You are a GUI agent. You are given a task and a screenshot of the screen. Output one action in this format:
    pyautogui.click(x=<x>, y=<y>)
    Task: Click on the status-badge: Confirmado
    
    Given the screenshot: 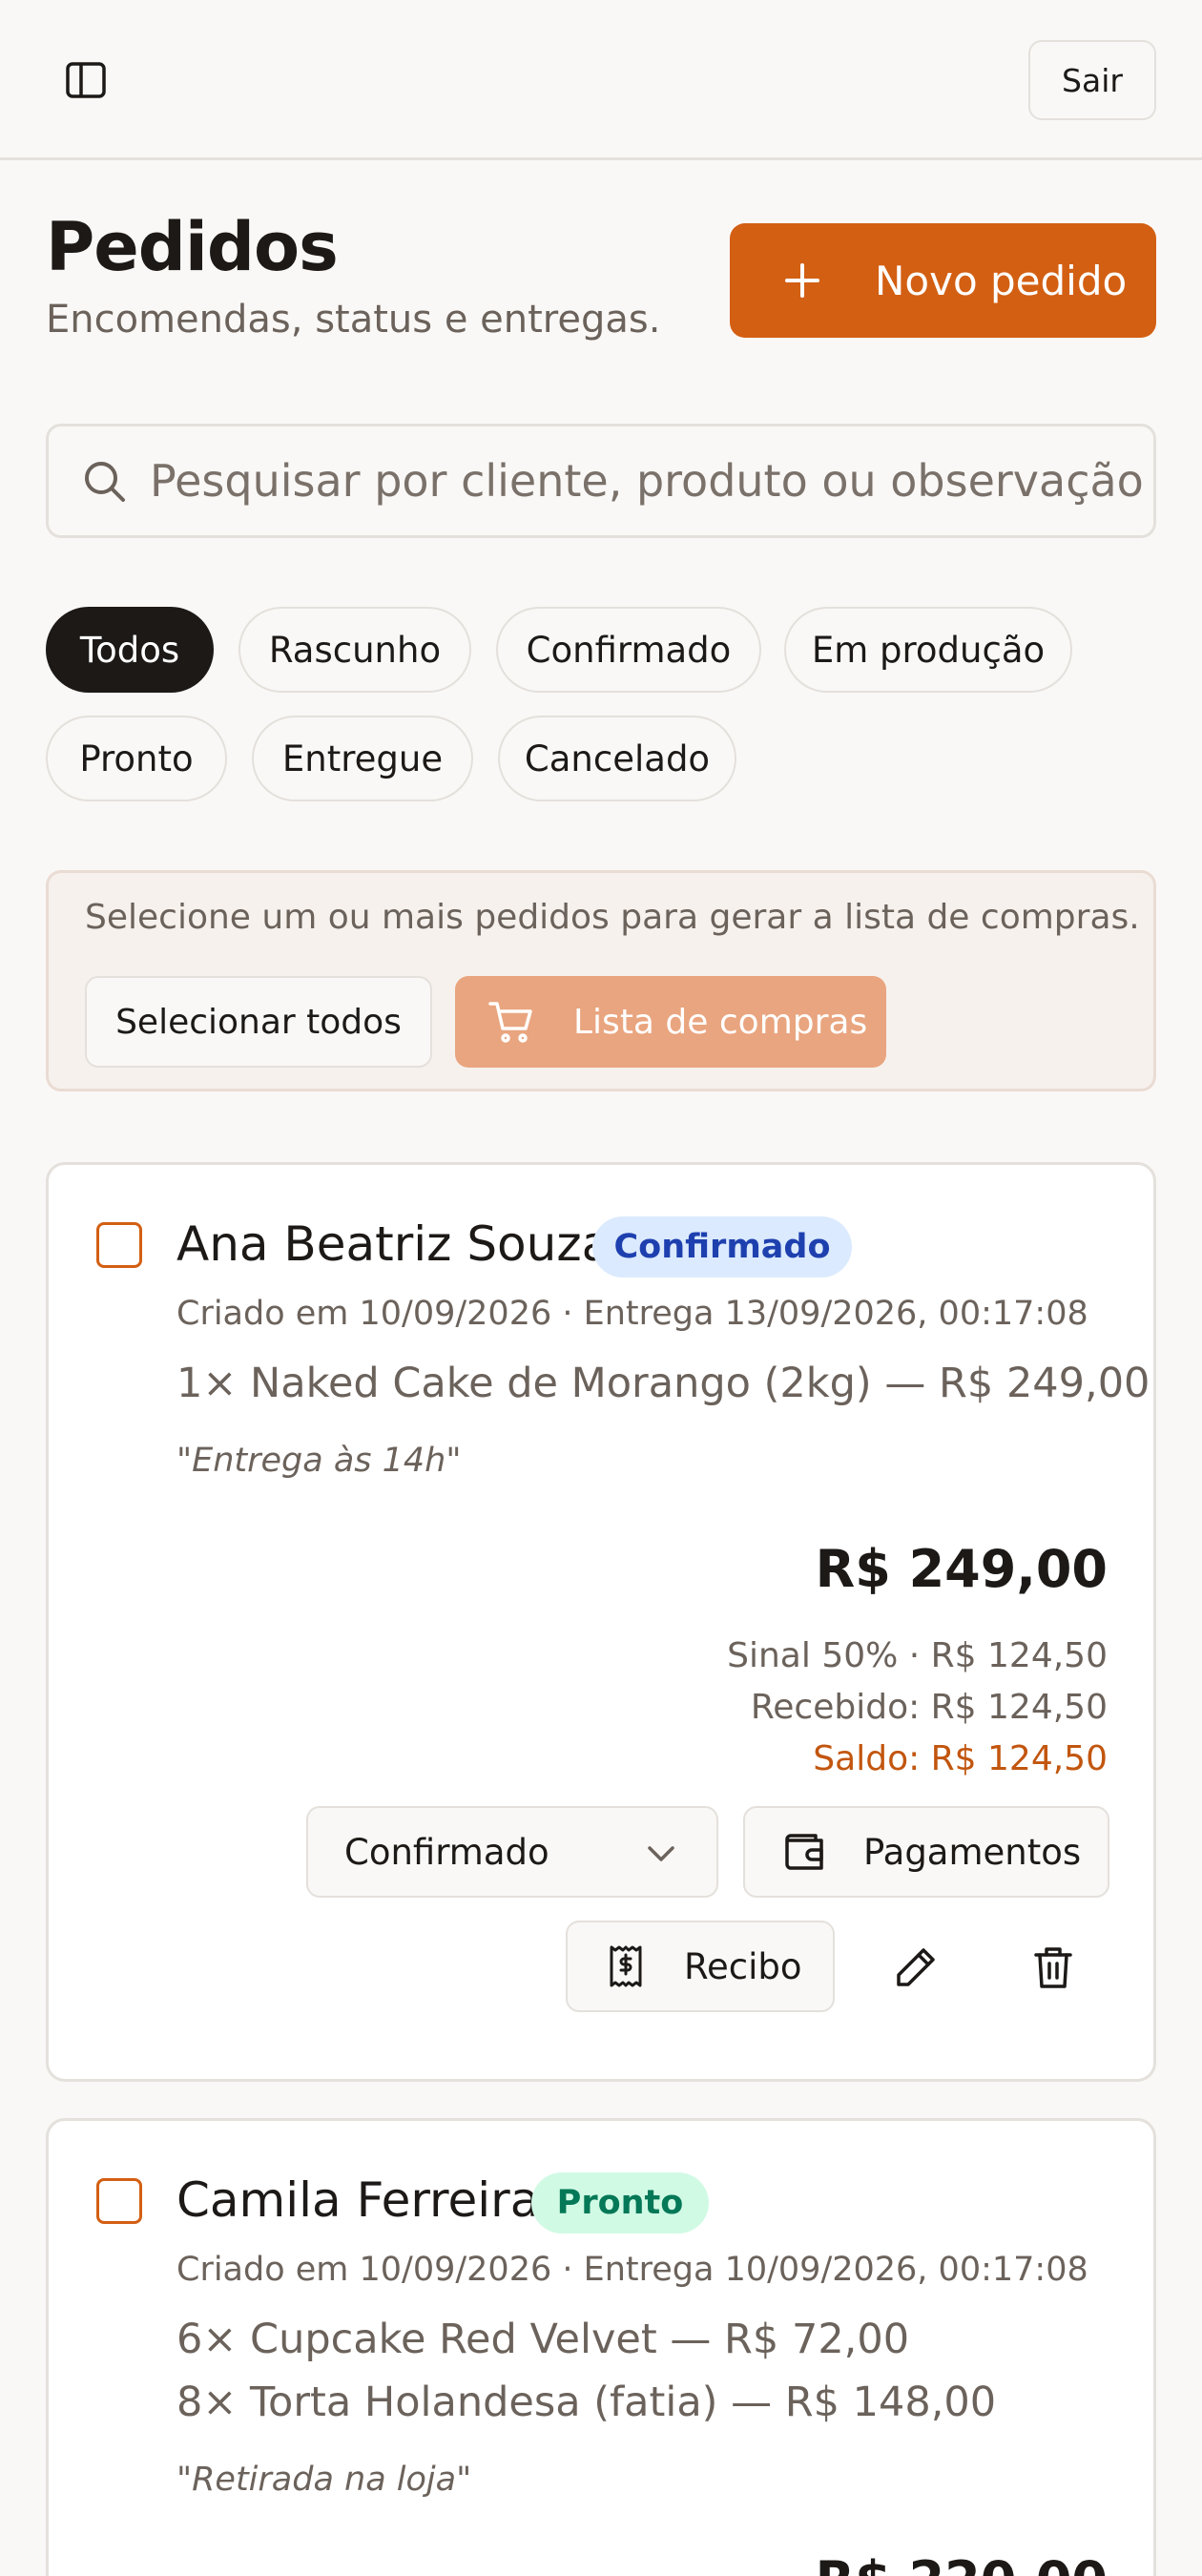 What is the action you would take?
    pyautogui.click(x=722, y=1247)
    